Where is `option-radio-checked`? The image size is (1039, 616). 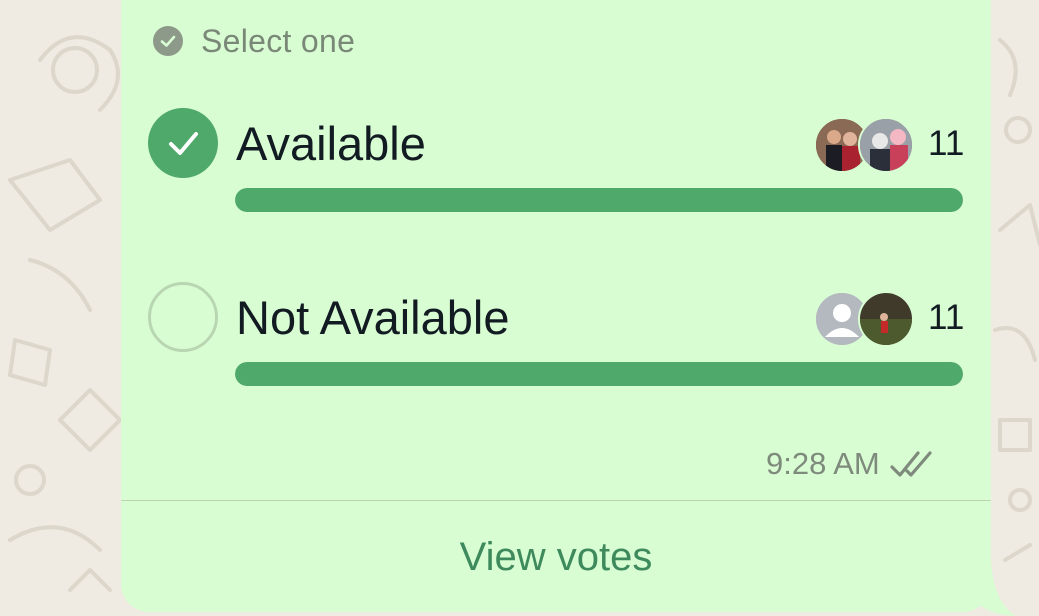
option-radio-checked is located at coordinates (183, 143).